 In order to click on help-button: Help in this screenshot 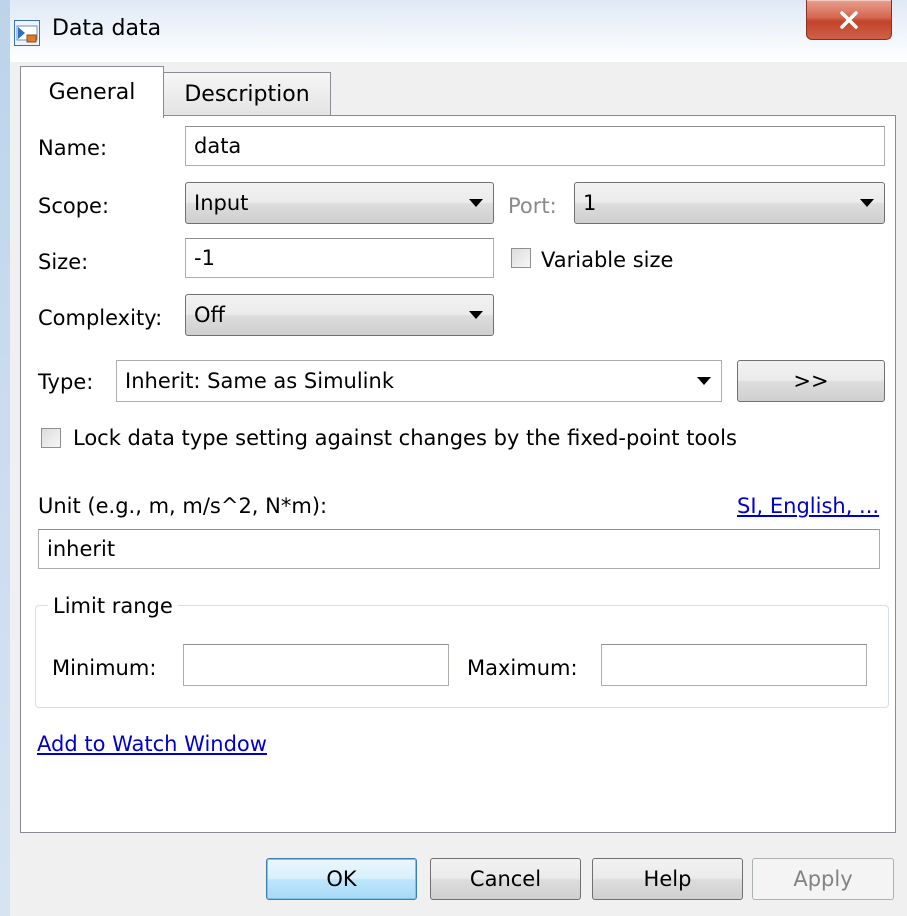, I will do `click(667, 879)`.